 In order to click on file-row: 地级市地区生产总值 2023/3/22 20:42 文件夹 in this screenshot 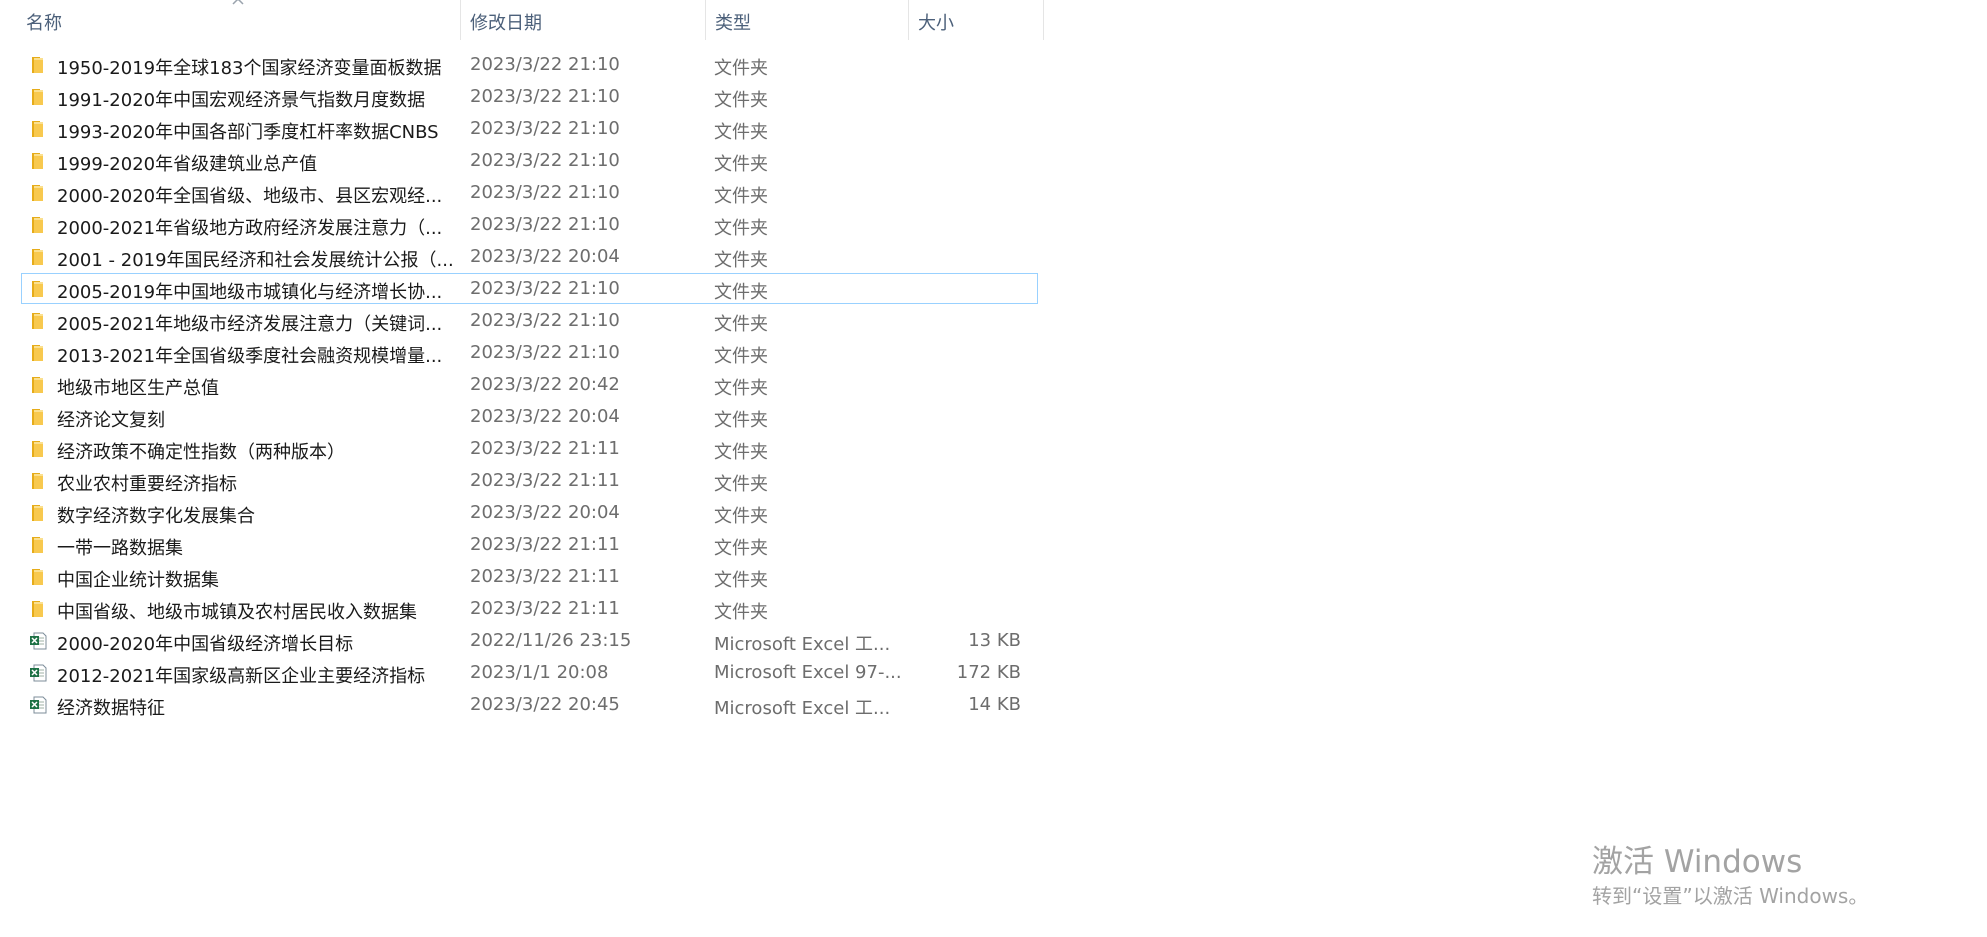, I will do `click(529, 384)`.